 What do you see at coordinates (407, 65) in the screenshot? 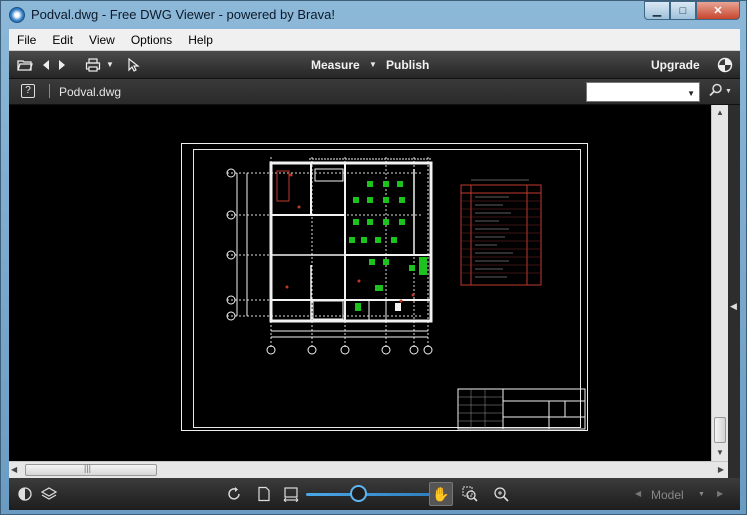
I see `publish-button: Publish` at bounding box center [407, 65].